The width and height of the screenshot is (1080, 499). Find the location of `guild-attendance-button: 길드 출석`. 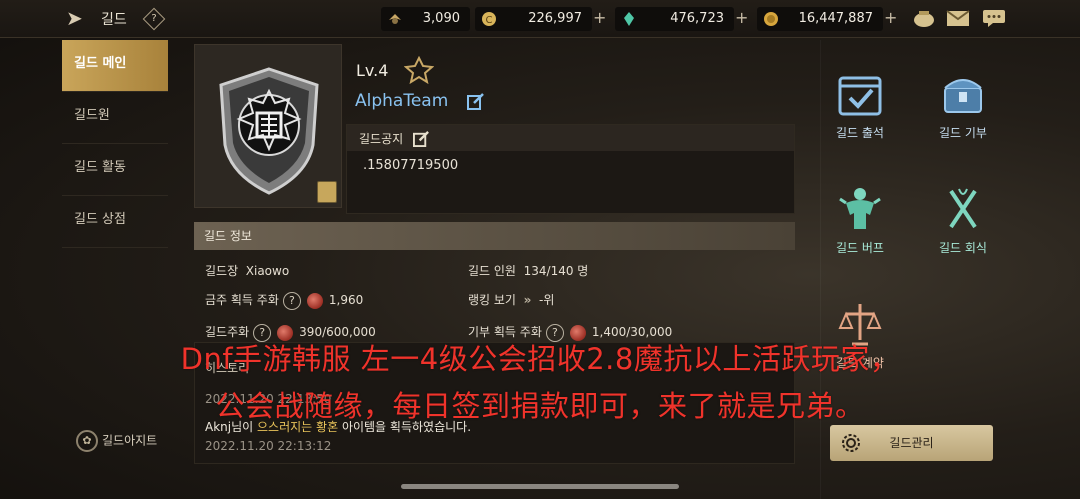

guild-attendance-button: 길드 출석 is located at coordinates (860, 115).